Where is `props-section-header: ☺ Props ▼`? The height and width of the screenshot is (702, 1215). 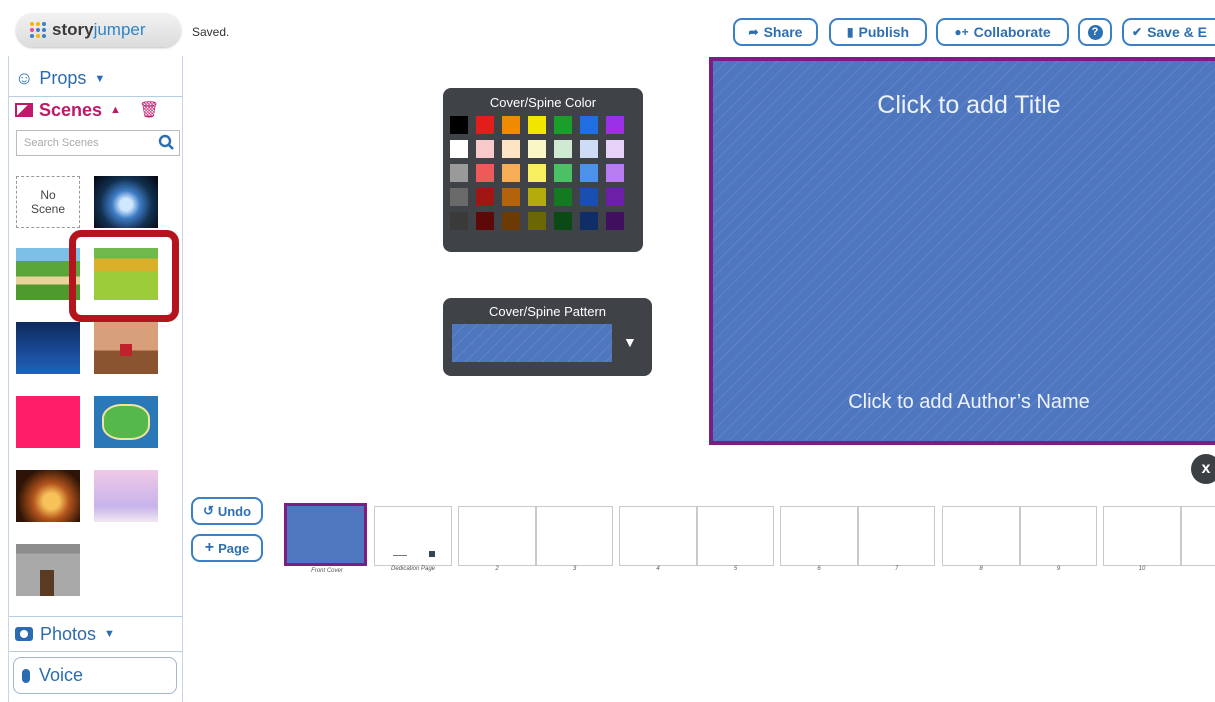
props-section-header: ☺ Props ▼ is located at coordinates (95, 79).